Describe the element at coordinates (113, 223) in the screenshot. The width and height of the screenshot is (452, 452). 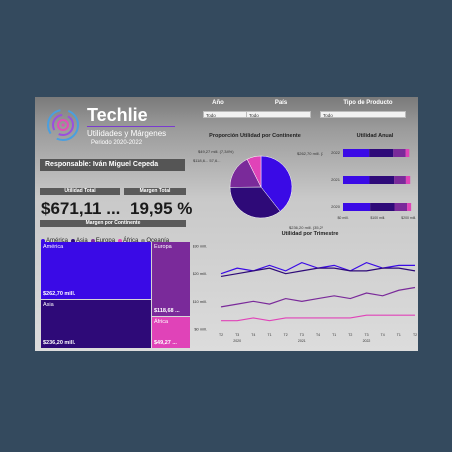
I see `treemap-title: Margen por Continente` at that location.